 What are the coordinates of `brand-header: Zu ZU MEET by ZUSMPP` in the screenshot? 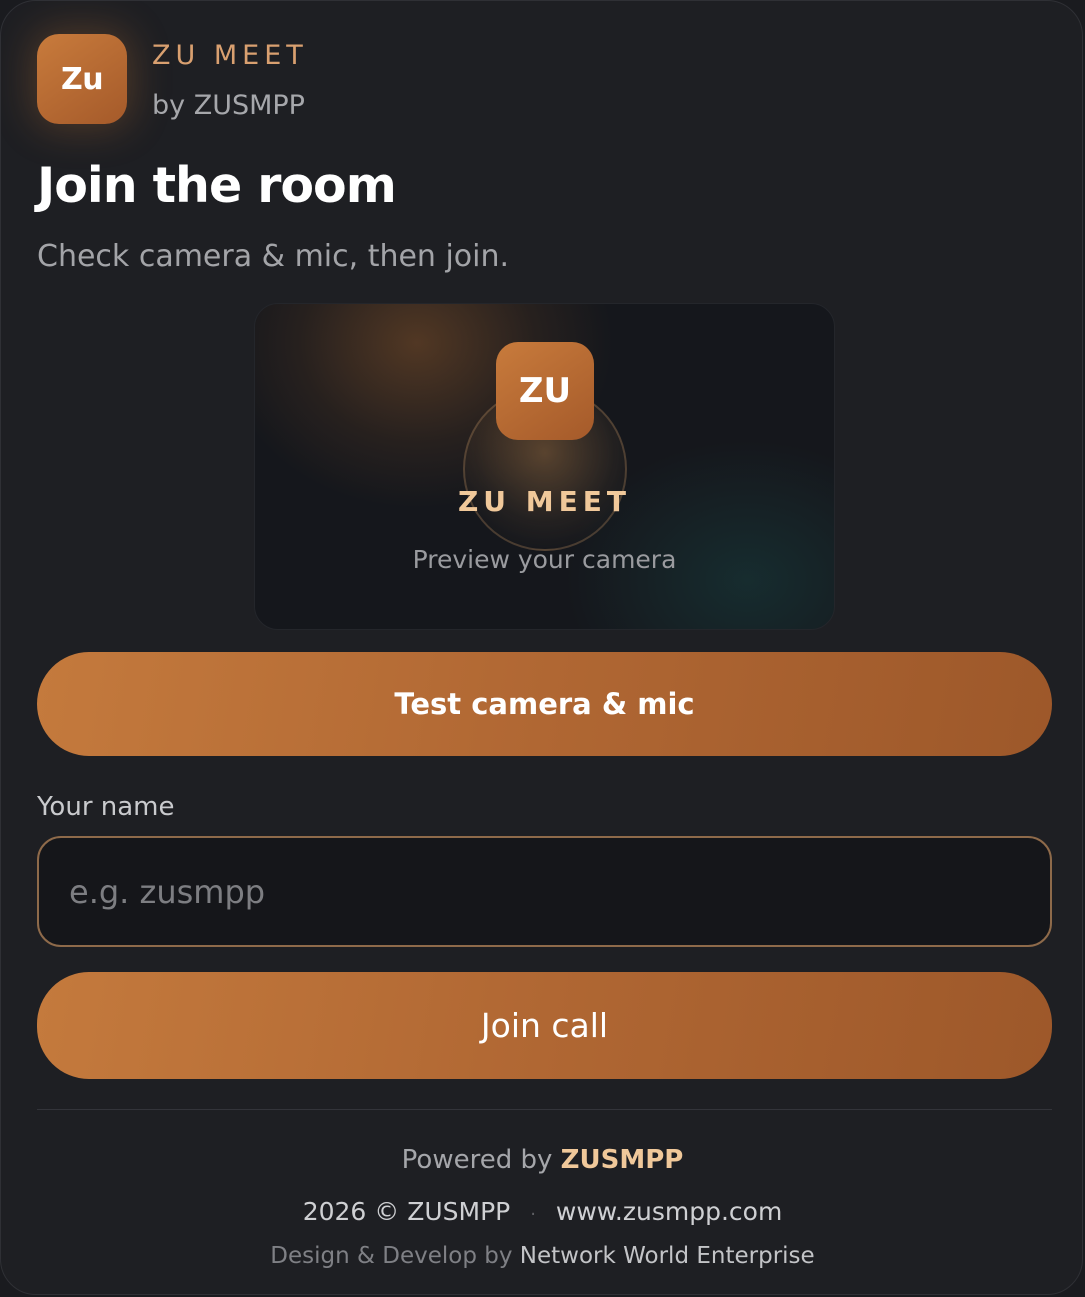 It's located at (172, 79).